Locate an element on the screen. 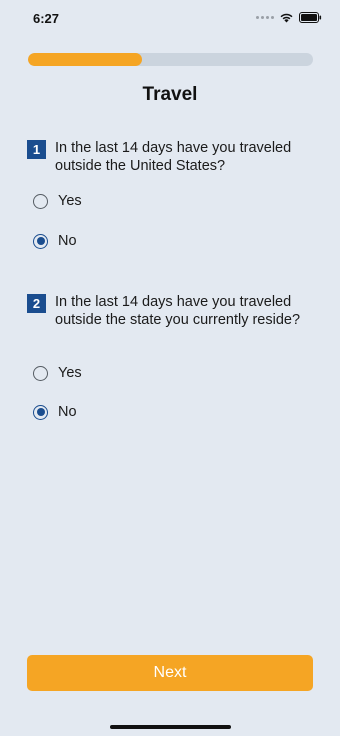 Image resolution: width=340 pixels, height=736 pixels. wifi-icon is located at coordinates (286, 18).